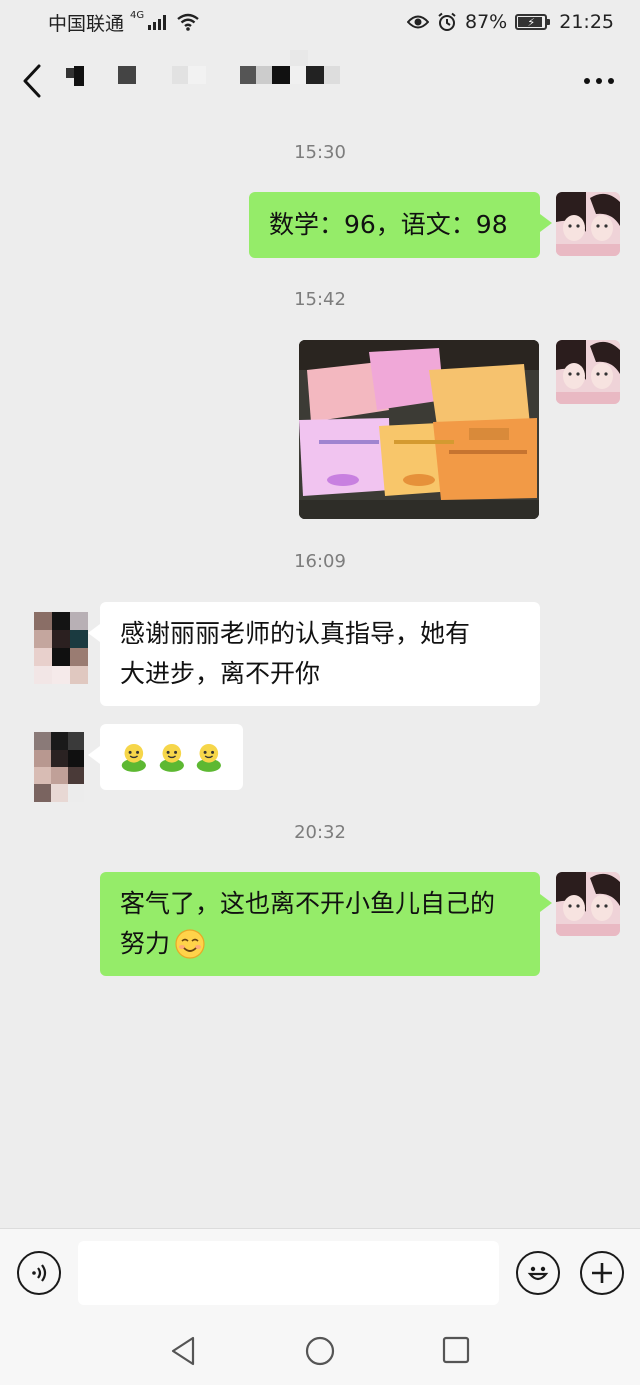 The image size is (640, 1385). Describe the element at coordinates (86, 23) in the screenshot. I see `carrier-label: 中国联通` at that location.